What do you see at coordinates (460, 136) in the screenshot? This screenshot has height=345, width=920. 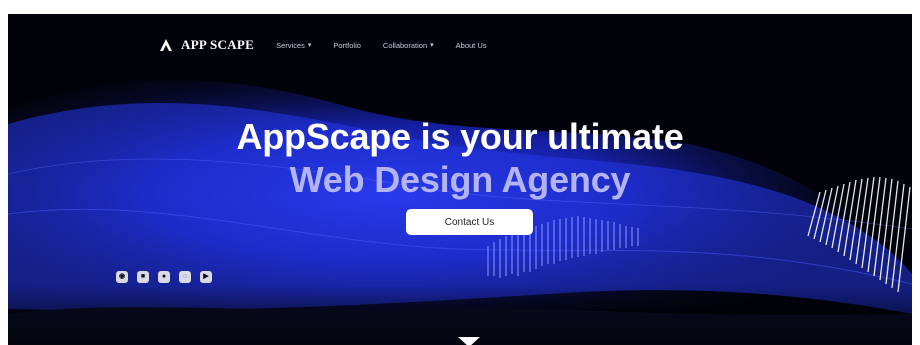 I see `hero-headline-line1: AppScape is your ultimate` at bounding box center [460, 136].